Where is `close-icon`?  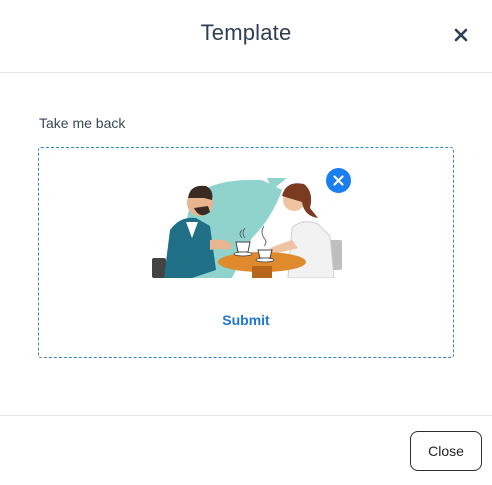 close-icon is located at coordinates (461, 35).